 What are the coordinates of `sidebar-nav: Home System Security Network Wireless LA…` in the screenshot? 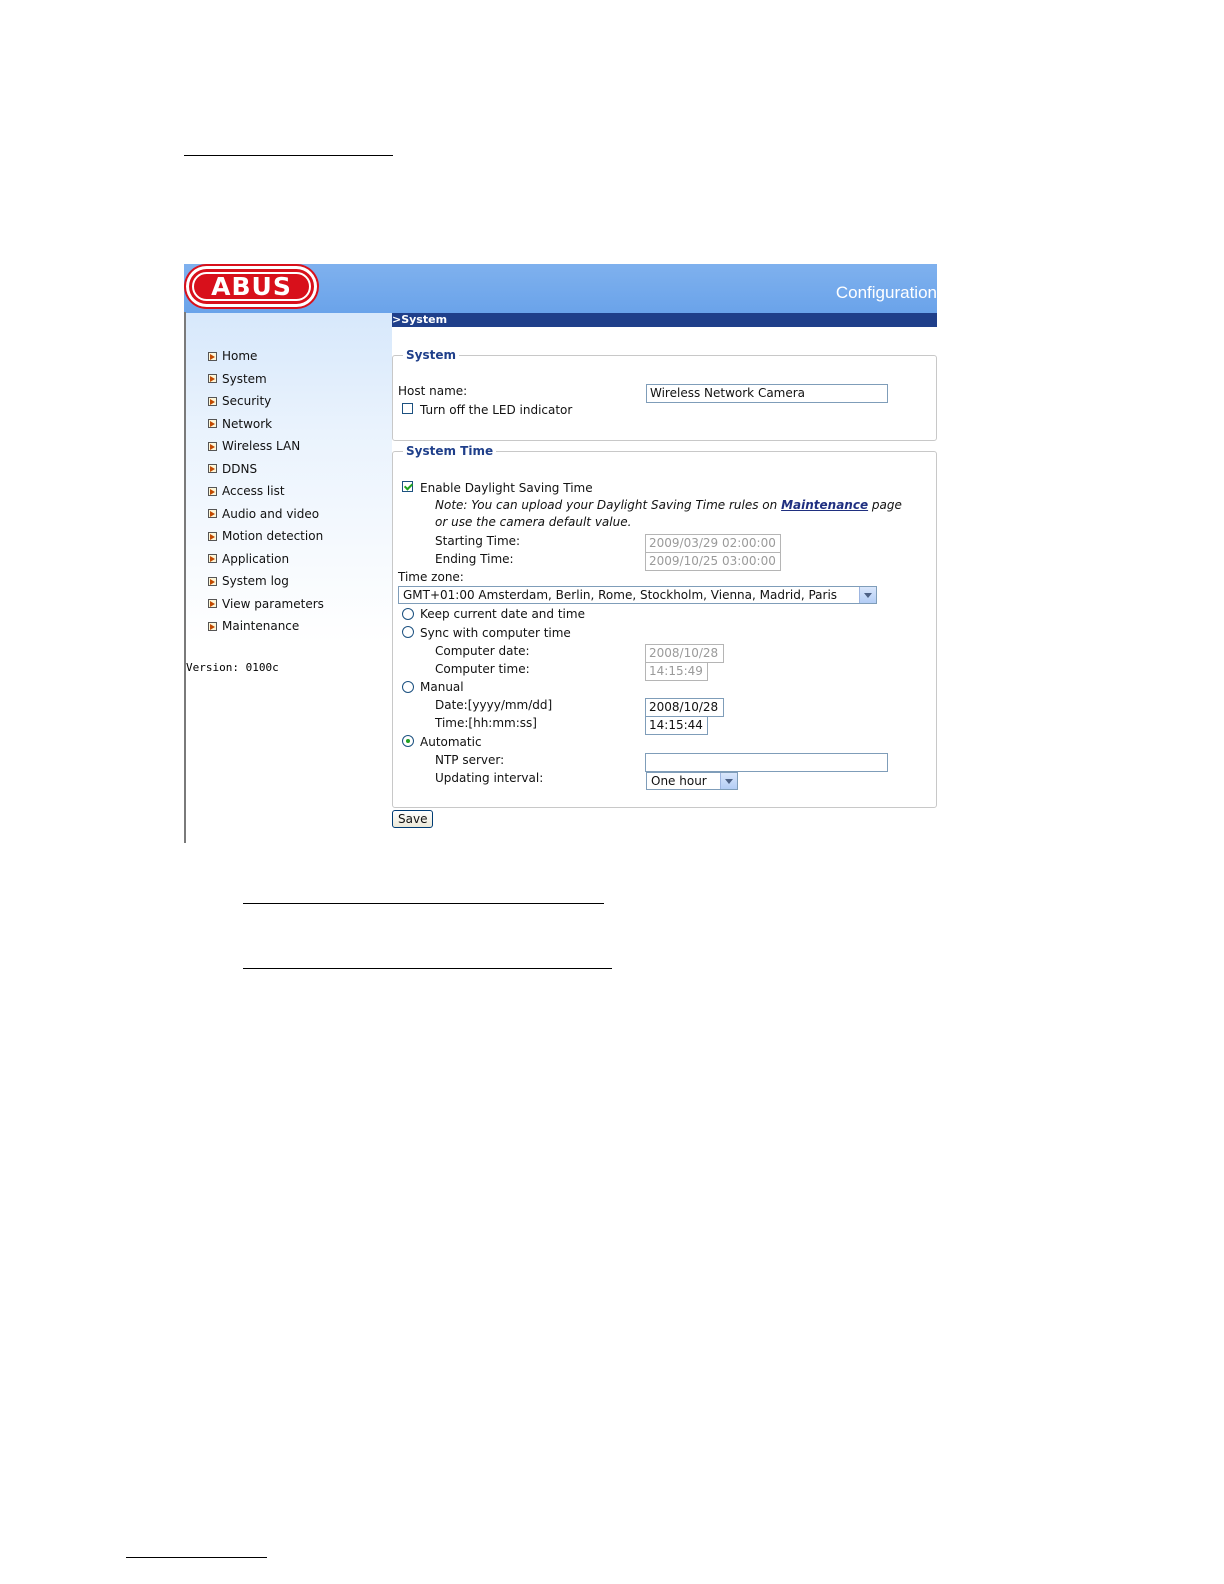 It's located at (266, 491).